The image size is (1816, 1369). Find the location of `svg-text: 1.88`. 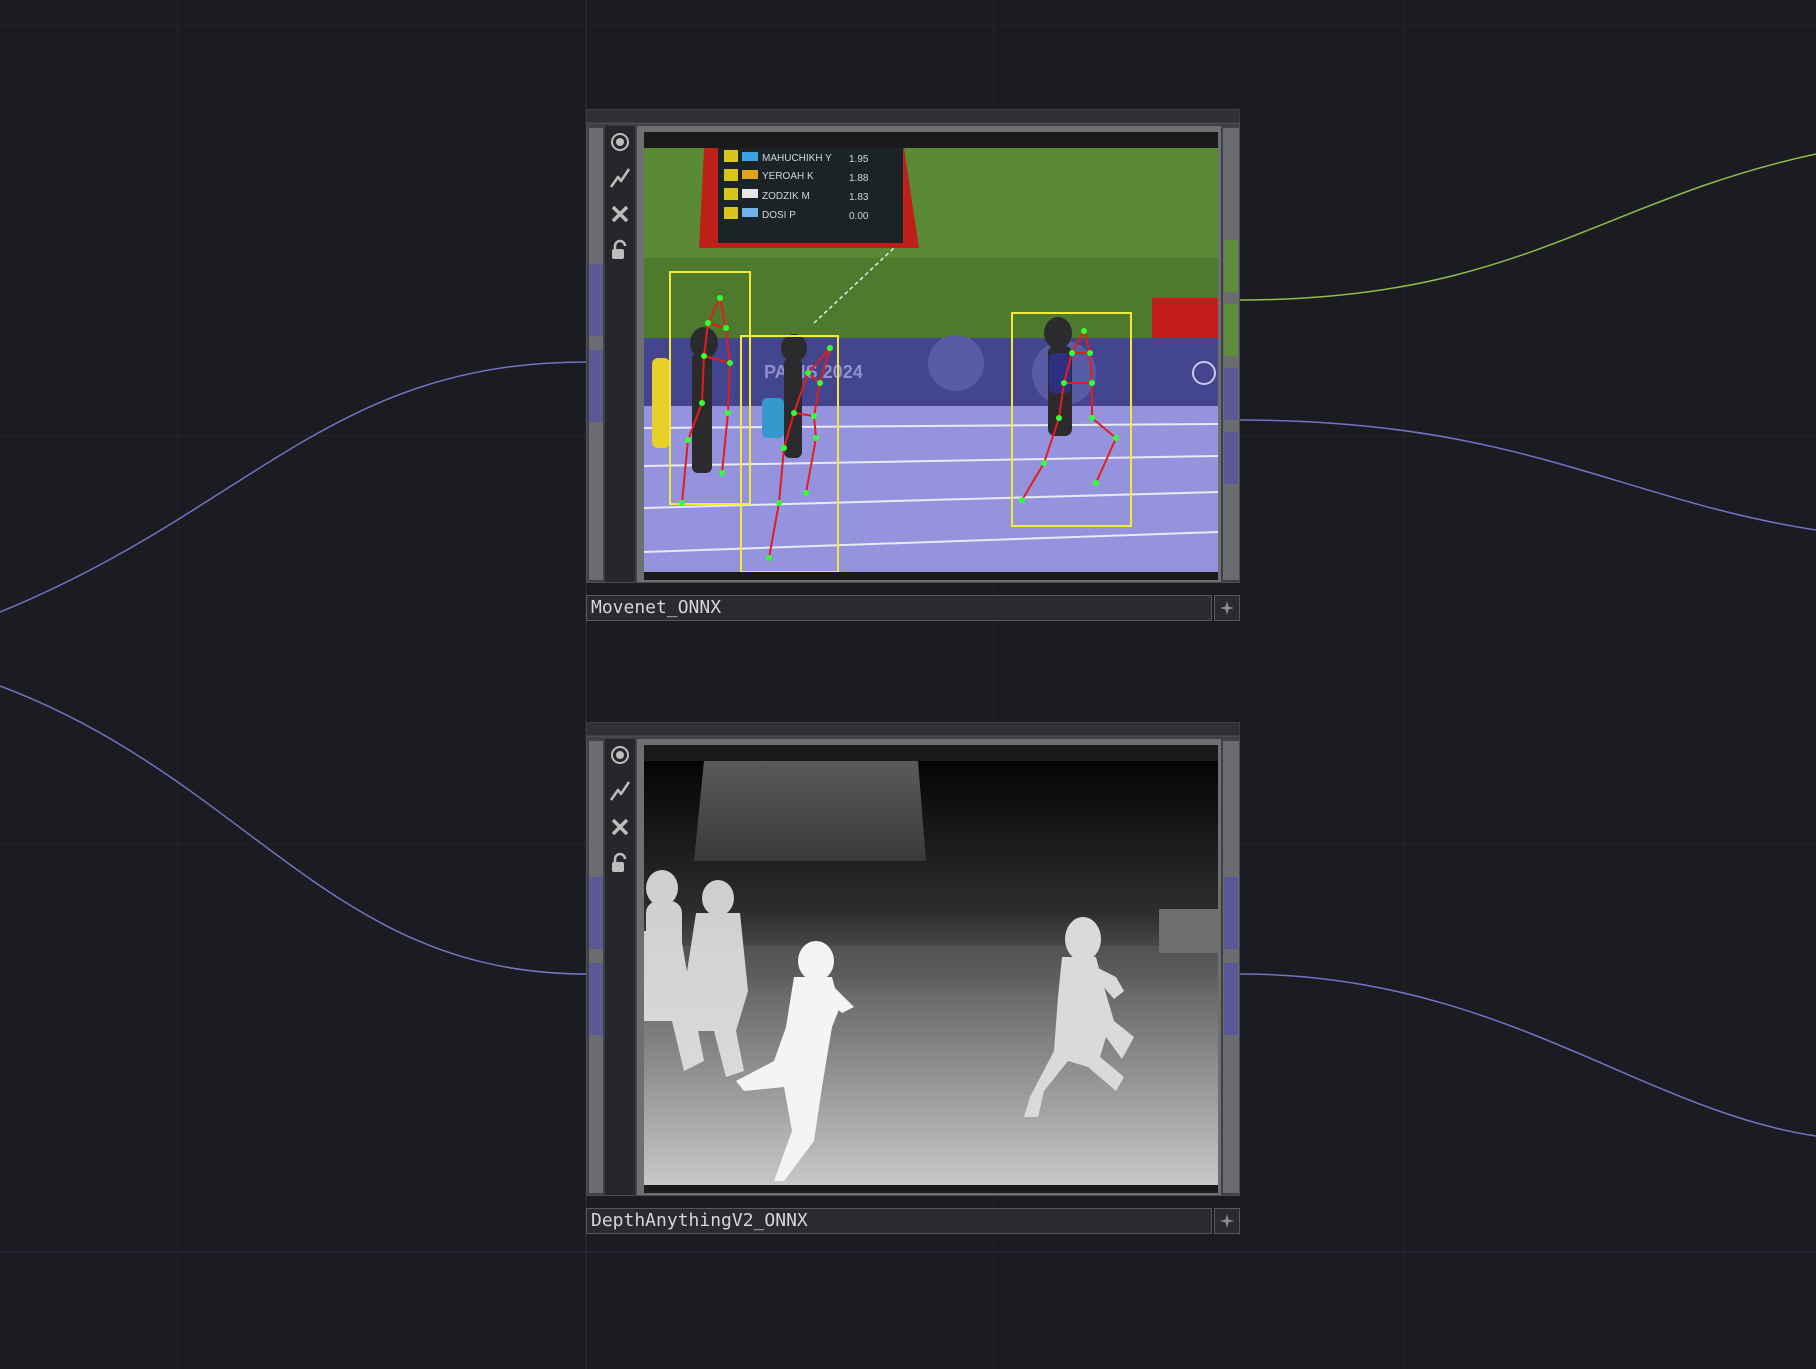

svg-text: 1.88 is located at coordinates (859, 178).